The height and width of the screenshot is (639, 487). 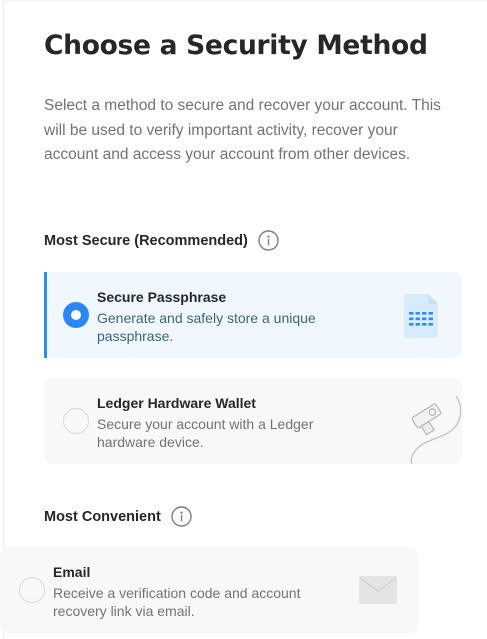 I want to click on page-title: Choose a Security Method, so click(x=236, y=45).